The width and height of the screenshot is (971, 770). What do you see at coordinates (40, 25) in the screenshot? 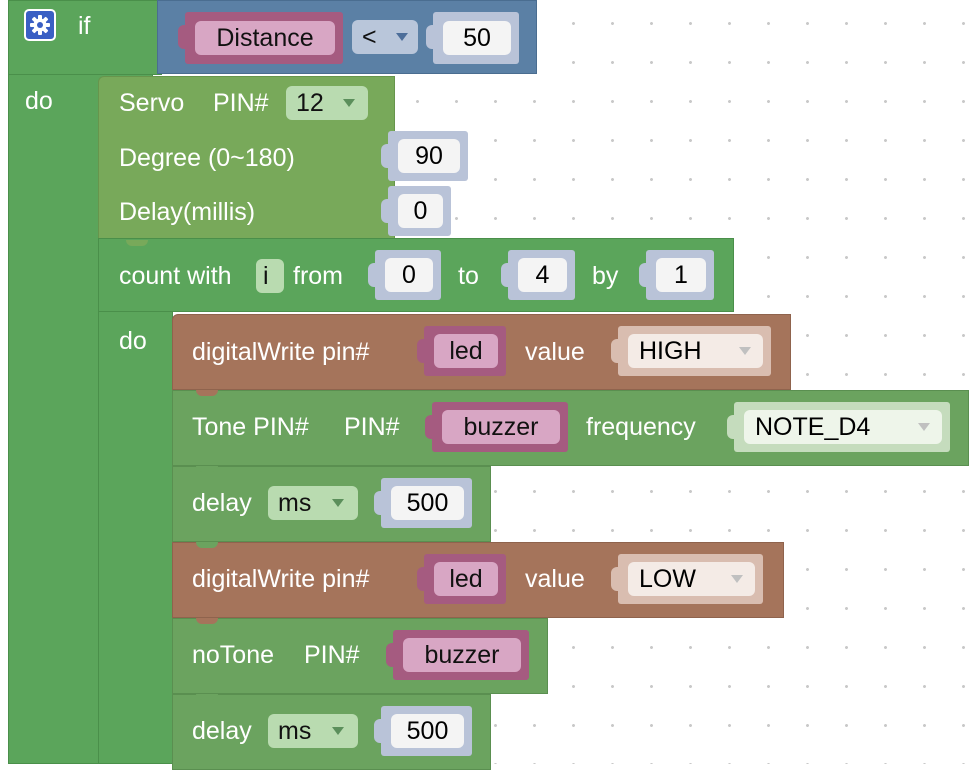
I see `gear-icon` at bounding box center [40, 25].